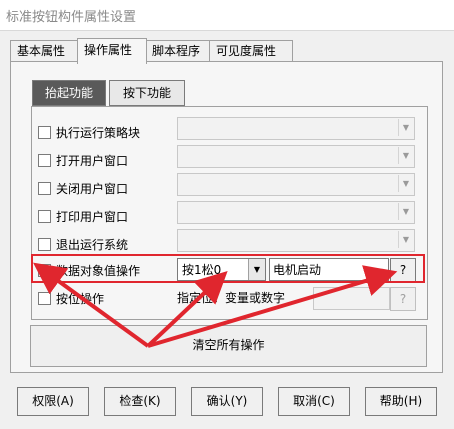 This screenshot has width=454, height=429. What do you see at coordinates (69, 93) in the screenshot?
I see `subtab-release: 抬起功能` at bounding box center [69, 93].